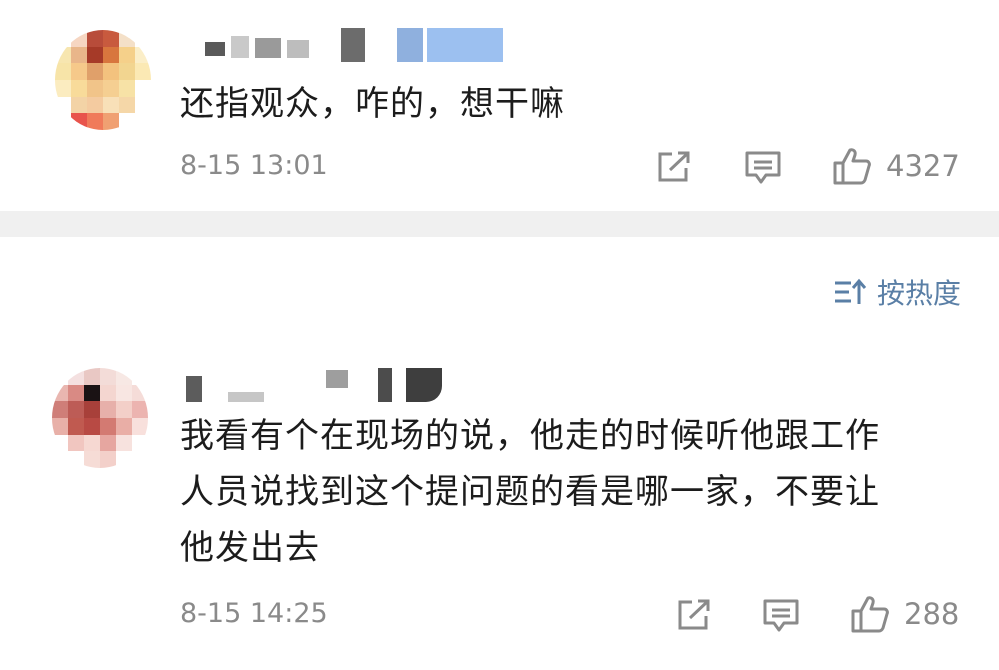  I want to click on sort-icon, so click(850, 291).